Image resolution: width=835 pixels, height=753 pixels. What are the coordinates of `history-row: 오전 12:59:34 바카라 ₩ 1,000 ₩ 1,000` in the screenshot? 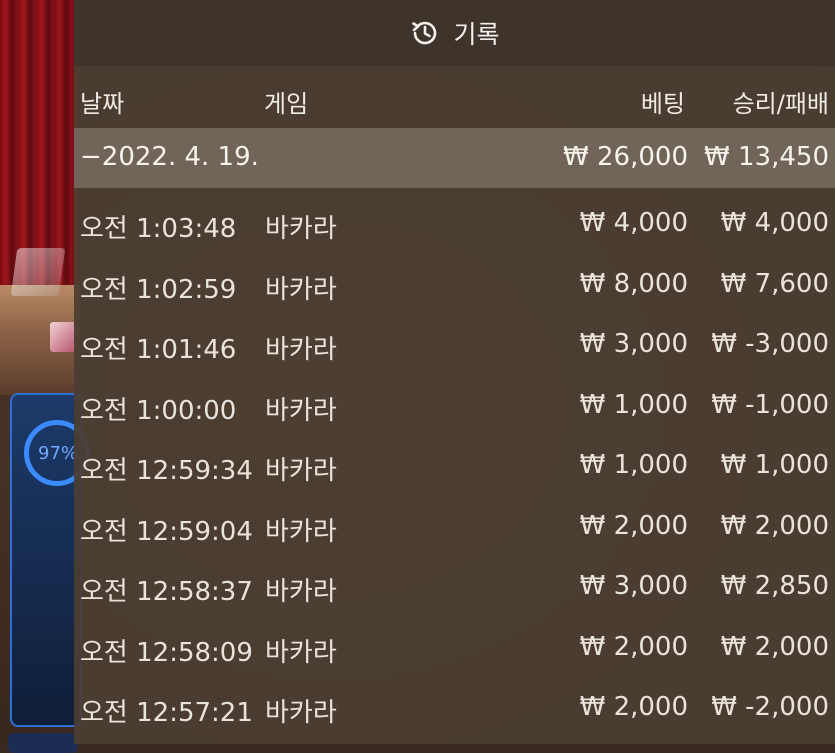 It's located at (454, 465).